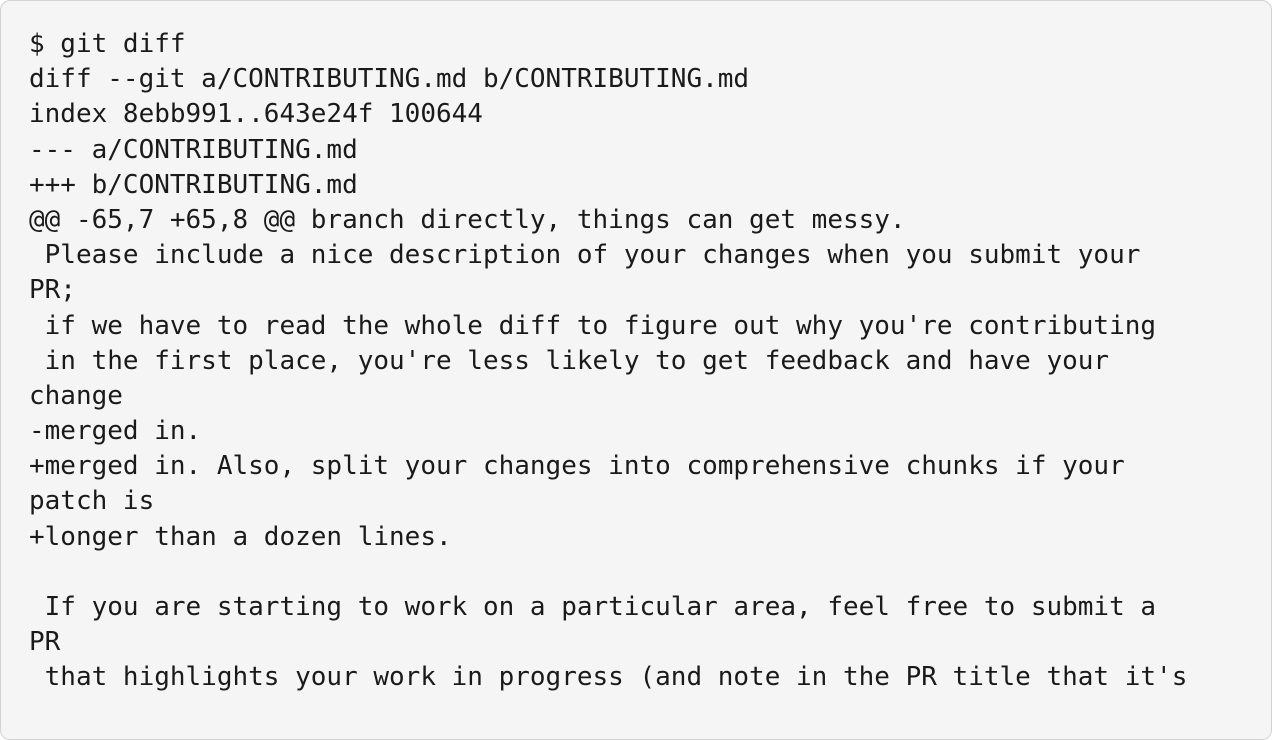 The height and width of the screenshot is (740, 1274). Describe the element at coordinates (193, 184) in the screenshot. I see `diff-new-file-line: +++ b/CONTRIBUTING.md` at that location.